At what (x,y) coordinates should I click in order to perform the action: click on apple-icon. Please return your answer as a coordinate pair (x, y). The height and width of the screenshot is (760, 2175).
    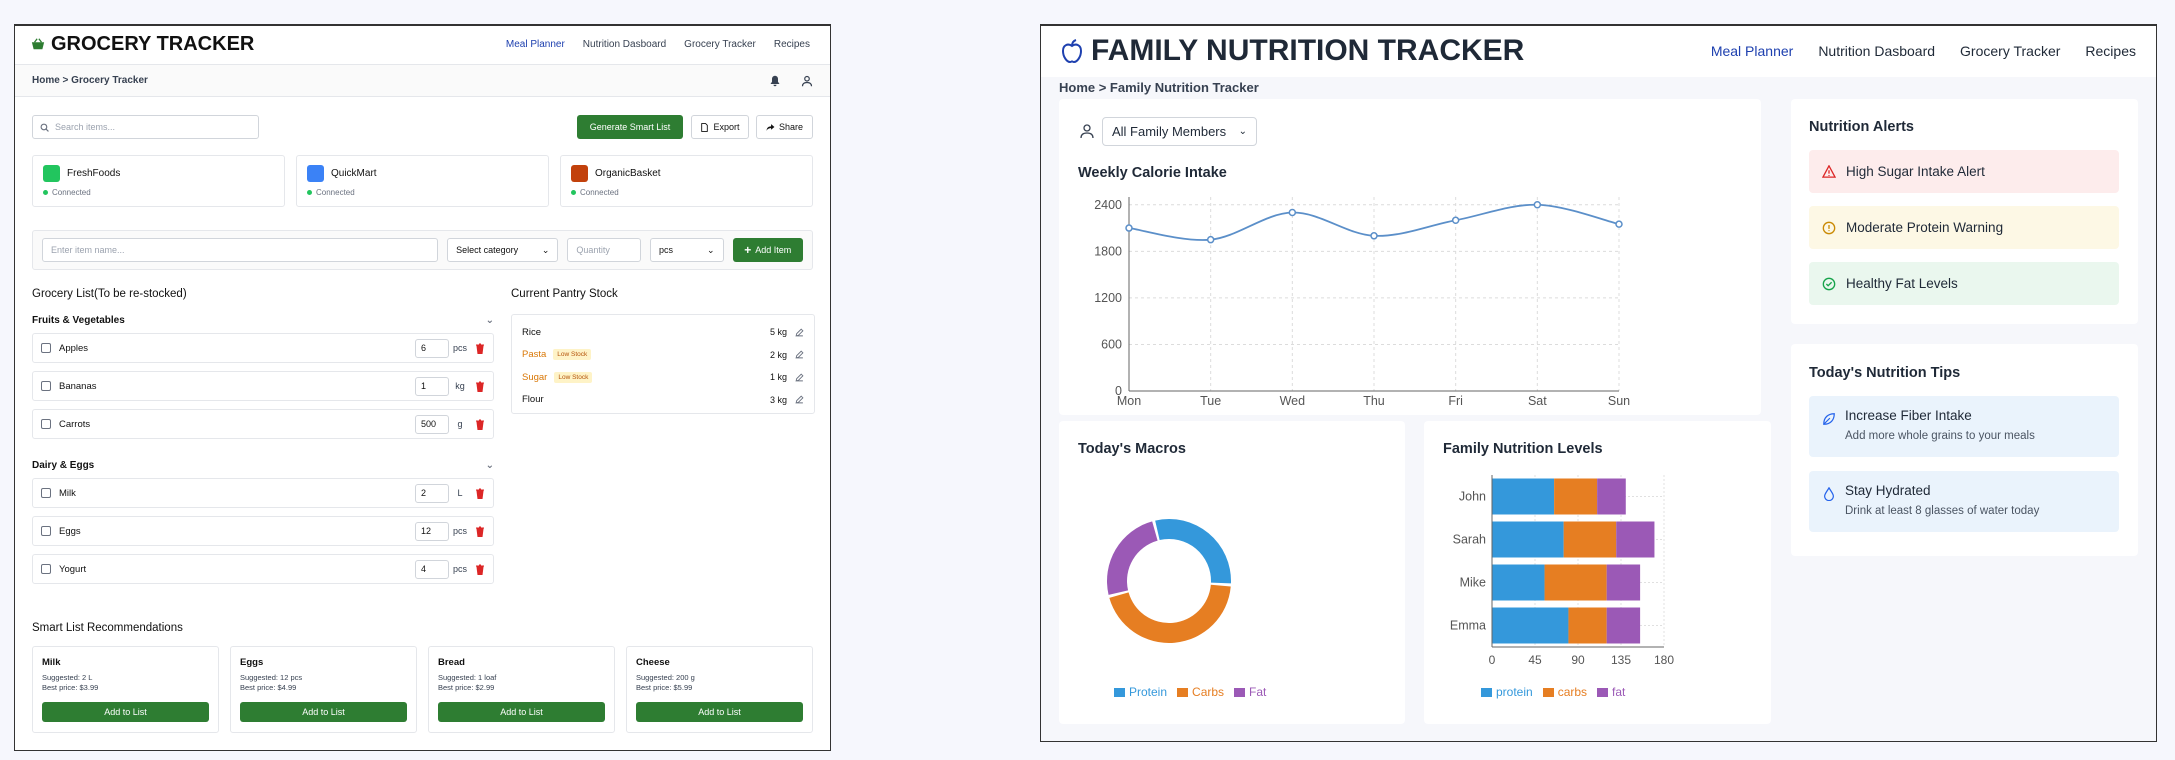
    Looking at the image, I should click on (1072, 50).